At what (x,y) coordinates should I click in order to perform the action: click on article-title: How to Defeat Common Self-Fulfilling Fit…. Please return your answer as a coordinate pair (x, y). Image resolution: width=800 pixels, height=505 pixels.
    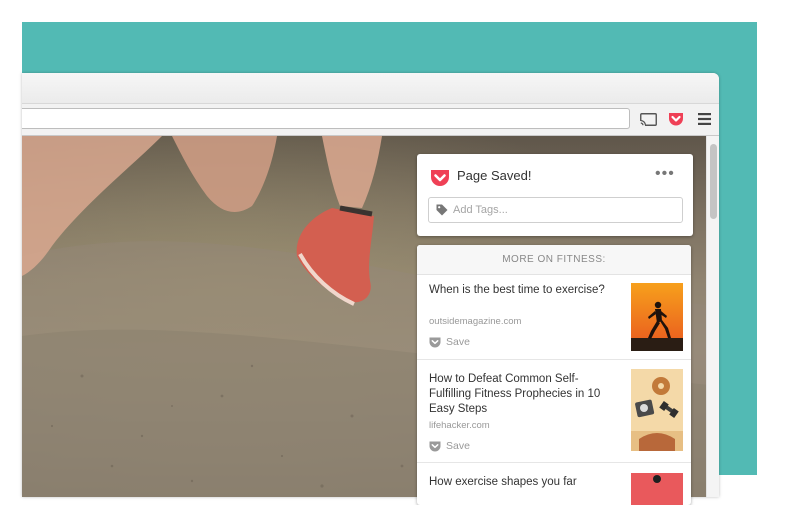
    Looking at the image, I should click on (522, 394).